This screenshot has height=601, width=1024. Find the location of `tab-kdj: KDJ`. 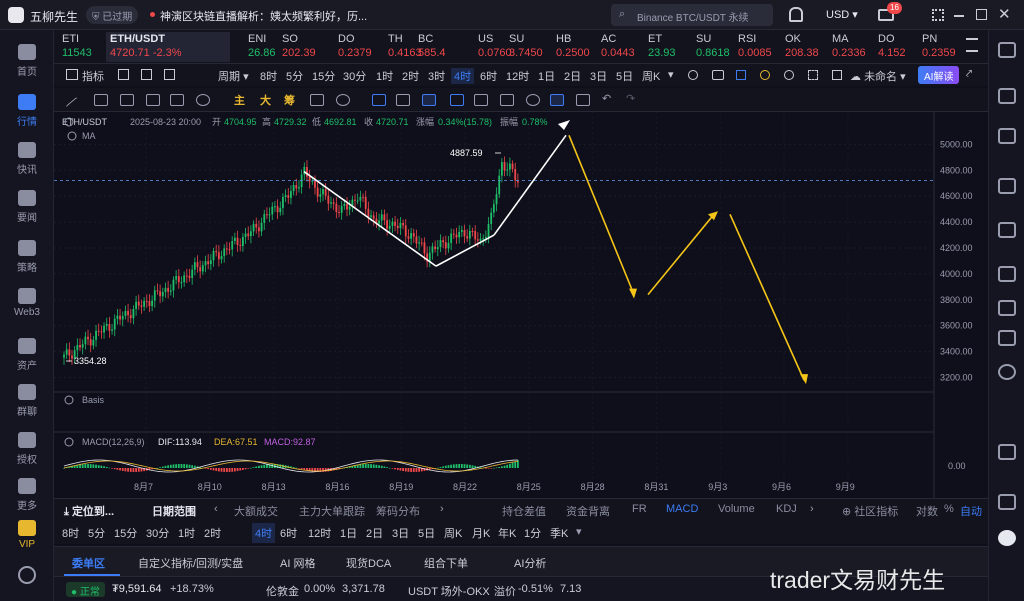

tab-kdj: KDJ is located at coordinates (786, 509).